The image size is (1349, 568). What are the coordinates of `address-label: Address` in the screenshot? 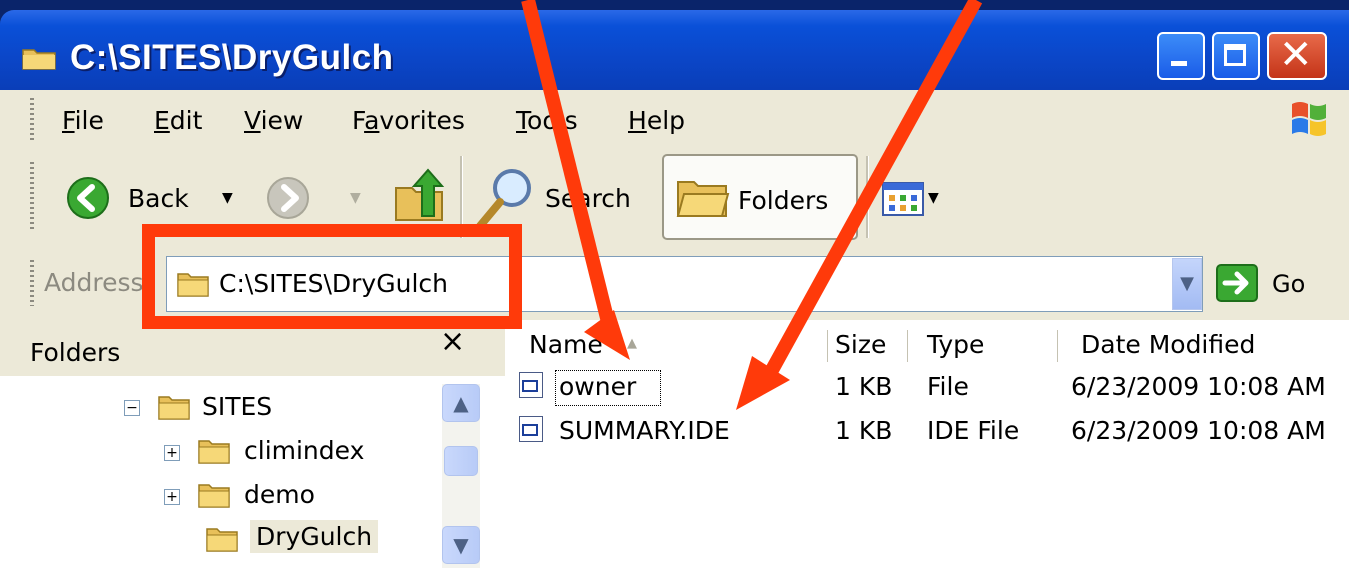 It's located at (94, 282).